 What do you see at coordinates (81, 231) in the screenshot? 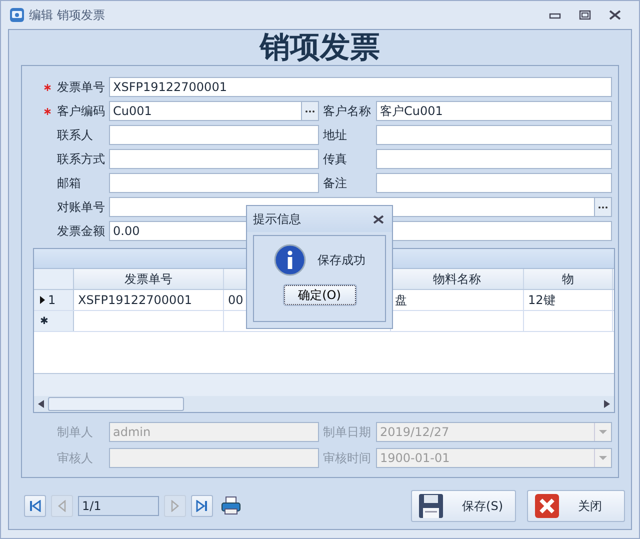
I see `field-label: 发票金额` at bounding box center [81, 231].